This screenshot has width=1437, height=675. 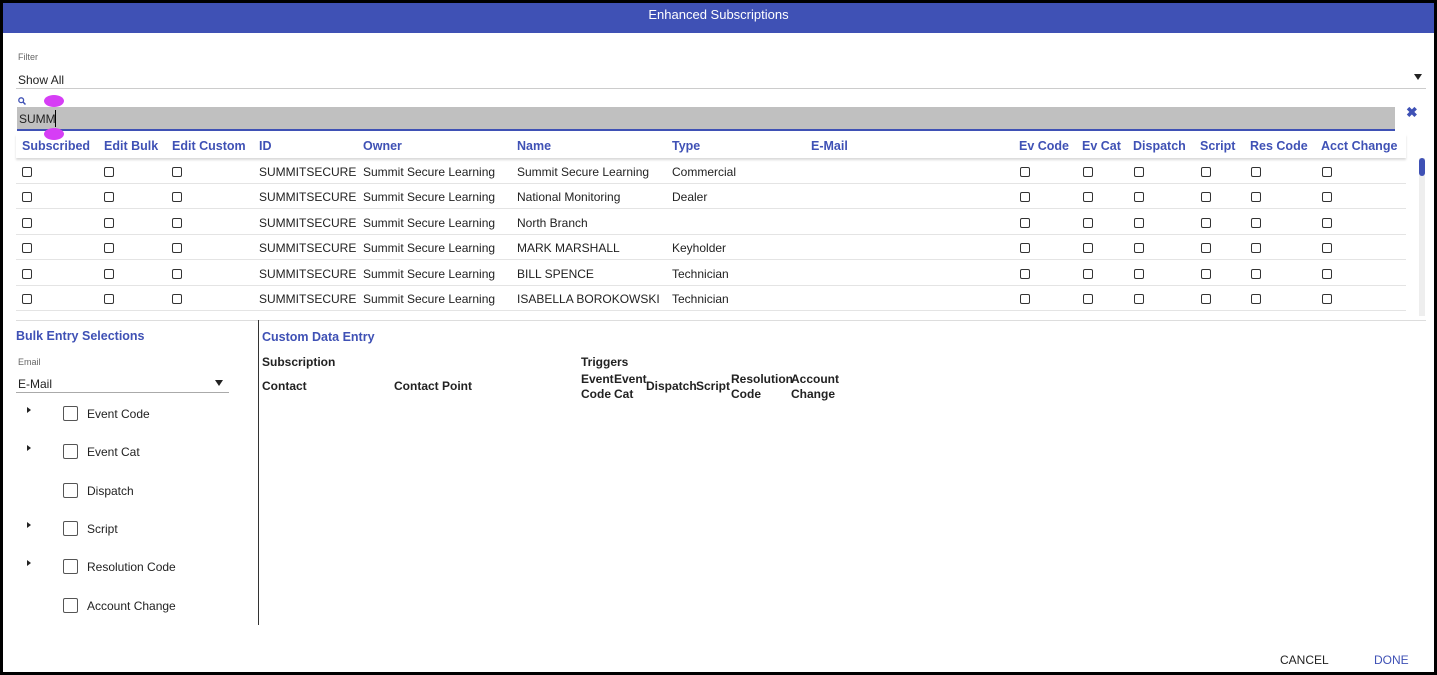 What do you see at coordinates (583, 172) in the screenshot?
I see `cell-name: Summit Secure Learning` at bounding box center [583, 172].